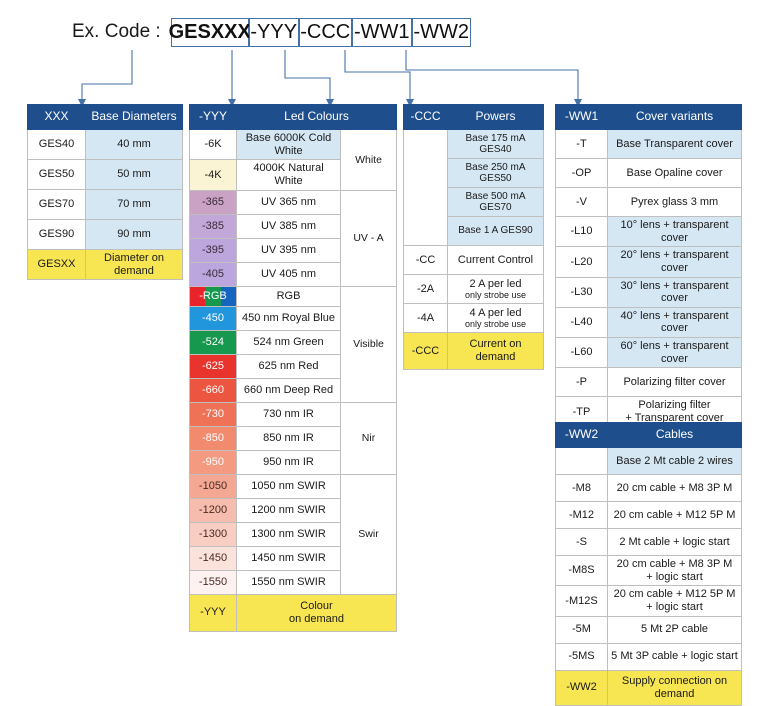  What do you see at coordinates (213, 175) in the screenshot?
I see `cell-code: -4K` at bounding box center [213, 175].